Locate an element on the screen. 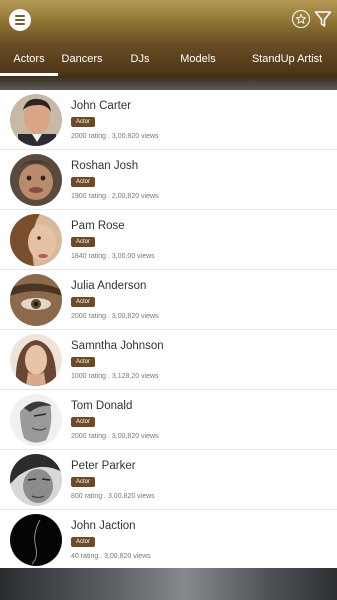  person-name: Tom Donald is located at coordinates (102, 406).